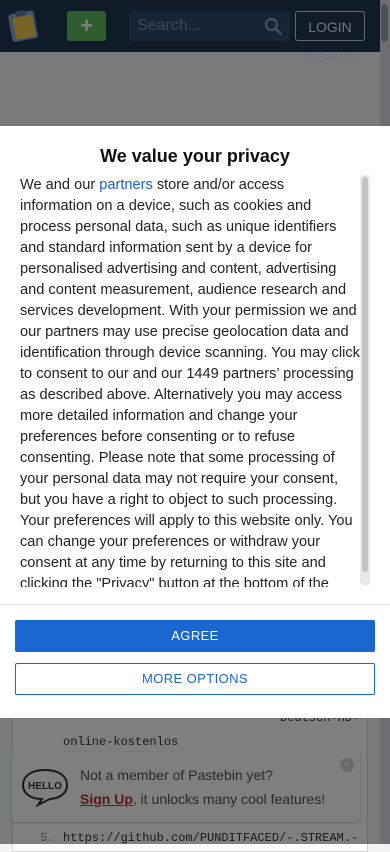 Image resolution: width=390 pixels, height=852 pixels. Describe the element at coordinates (365, 374) in the screenshot. I see `consent-scrollbar-thumb` at that location.